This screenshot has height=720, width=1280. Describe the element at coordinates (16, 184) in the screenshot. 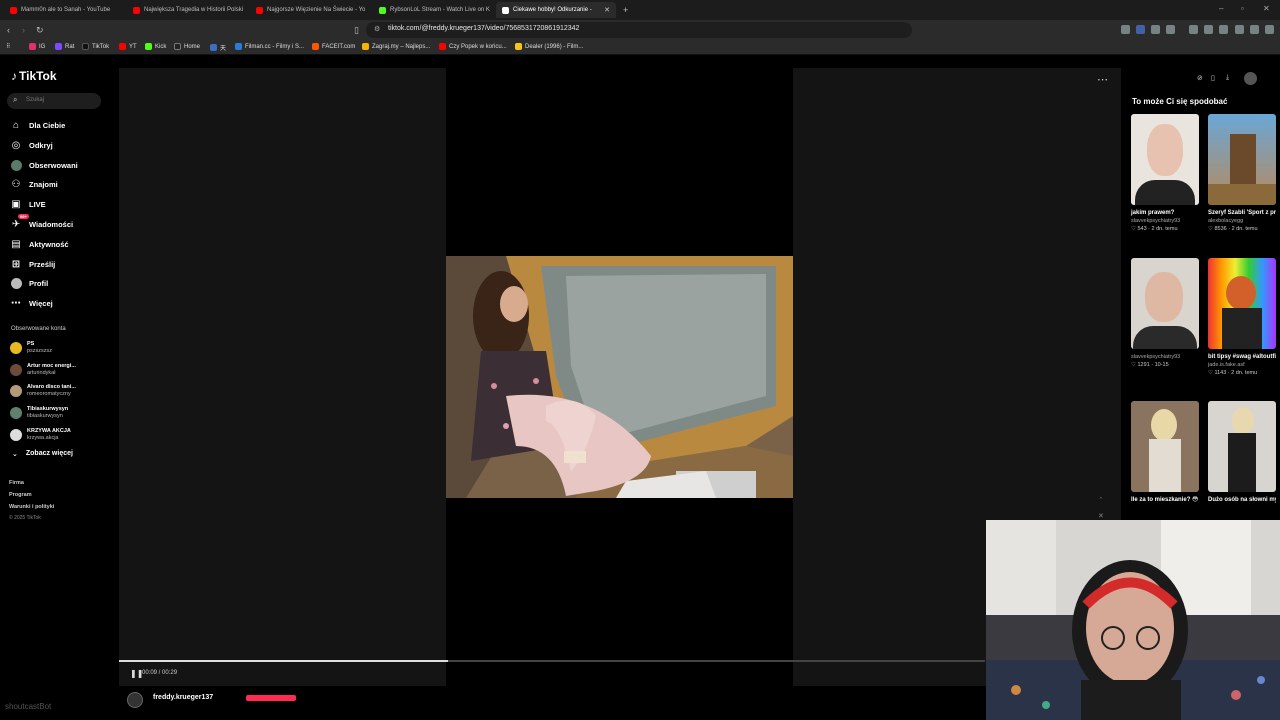

I see `friends-icon: ⚇` at that location.